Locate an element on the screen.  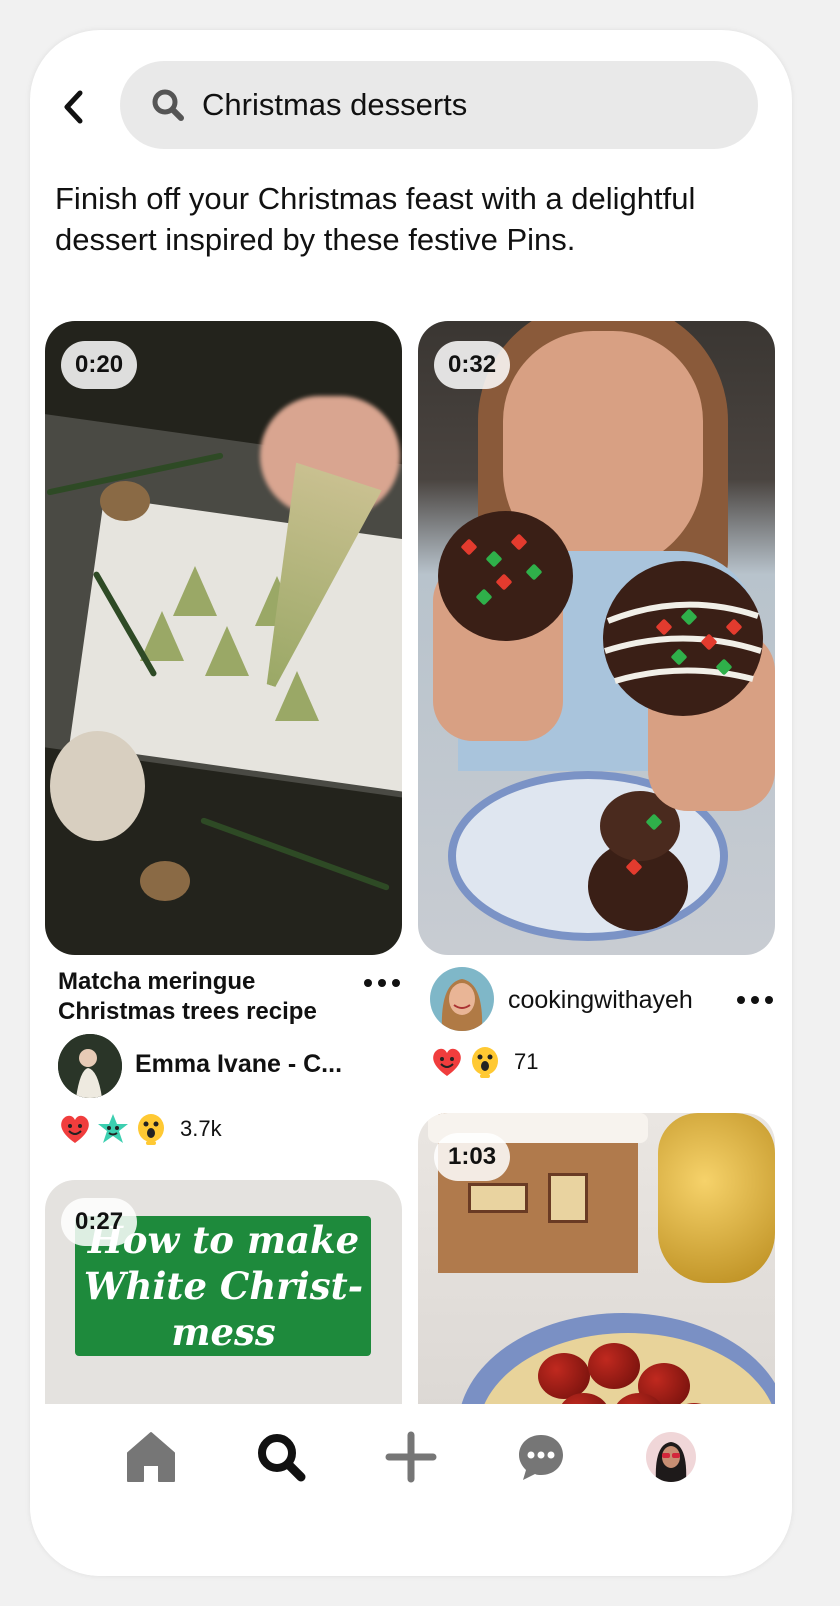
reactions-row: 71 is located at coordinates (484, 1062).